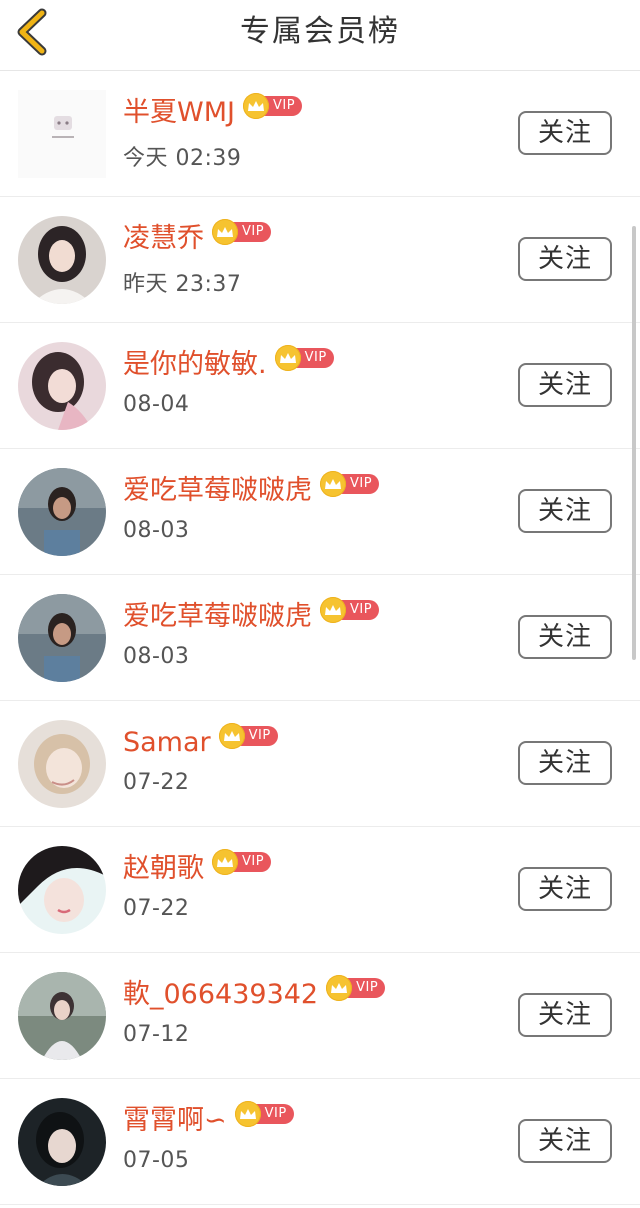  What do you see at coordinates (320, 890) in the screenshot?
I see `list-item: 赵朝歌 VIP 07-22 关注` at bounding box center [320, 890].